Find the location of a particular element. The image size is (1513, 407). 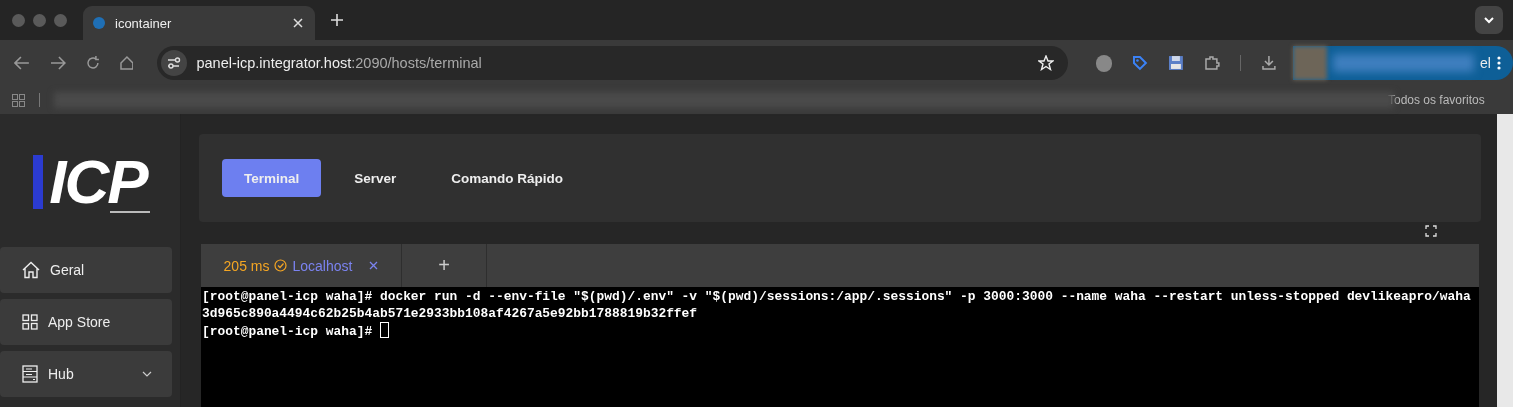

tab: Comando Rápido is located at coordinates (507, 178).